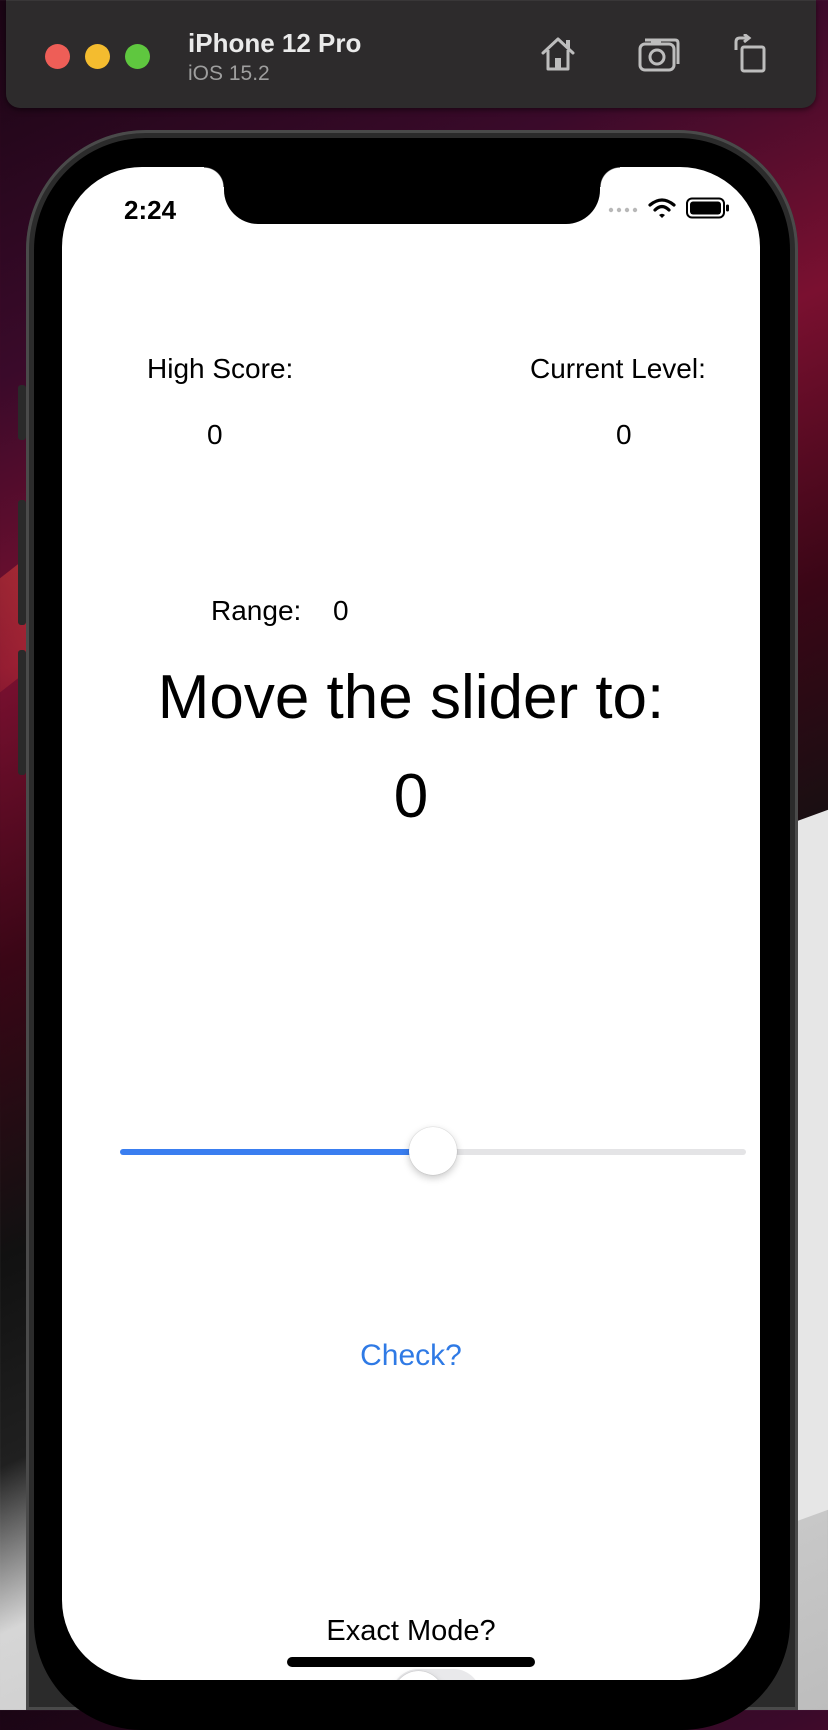 The height and width of the screenshot is (1730, 828). Describe the element at coordinates (276, 1152) in the screenshot. I see `slider-fill` at that location.